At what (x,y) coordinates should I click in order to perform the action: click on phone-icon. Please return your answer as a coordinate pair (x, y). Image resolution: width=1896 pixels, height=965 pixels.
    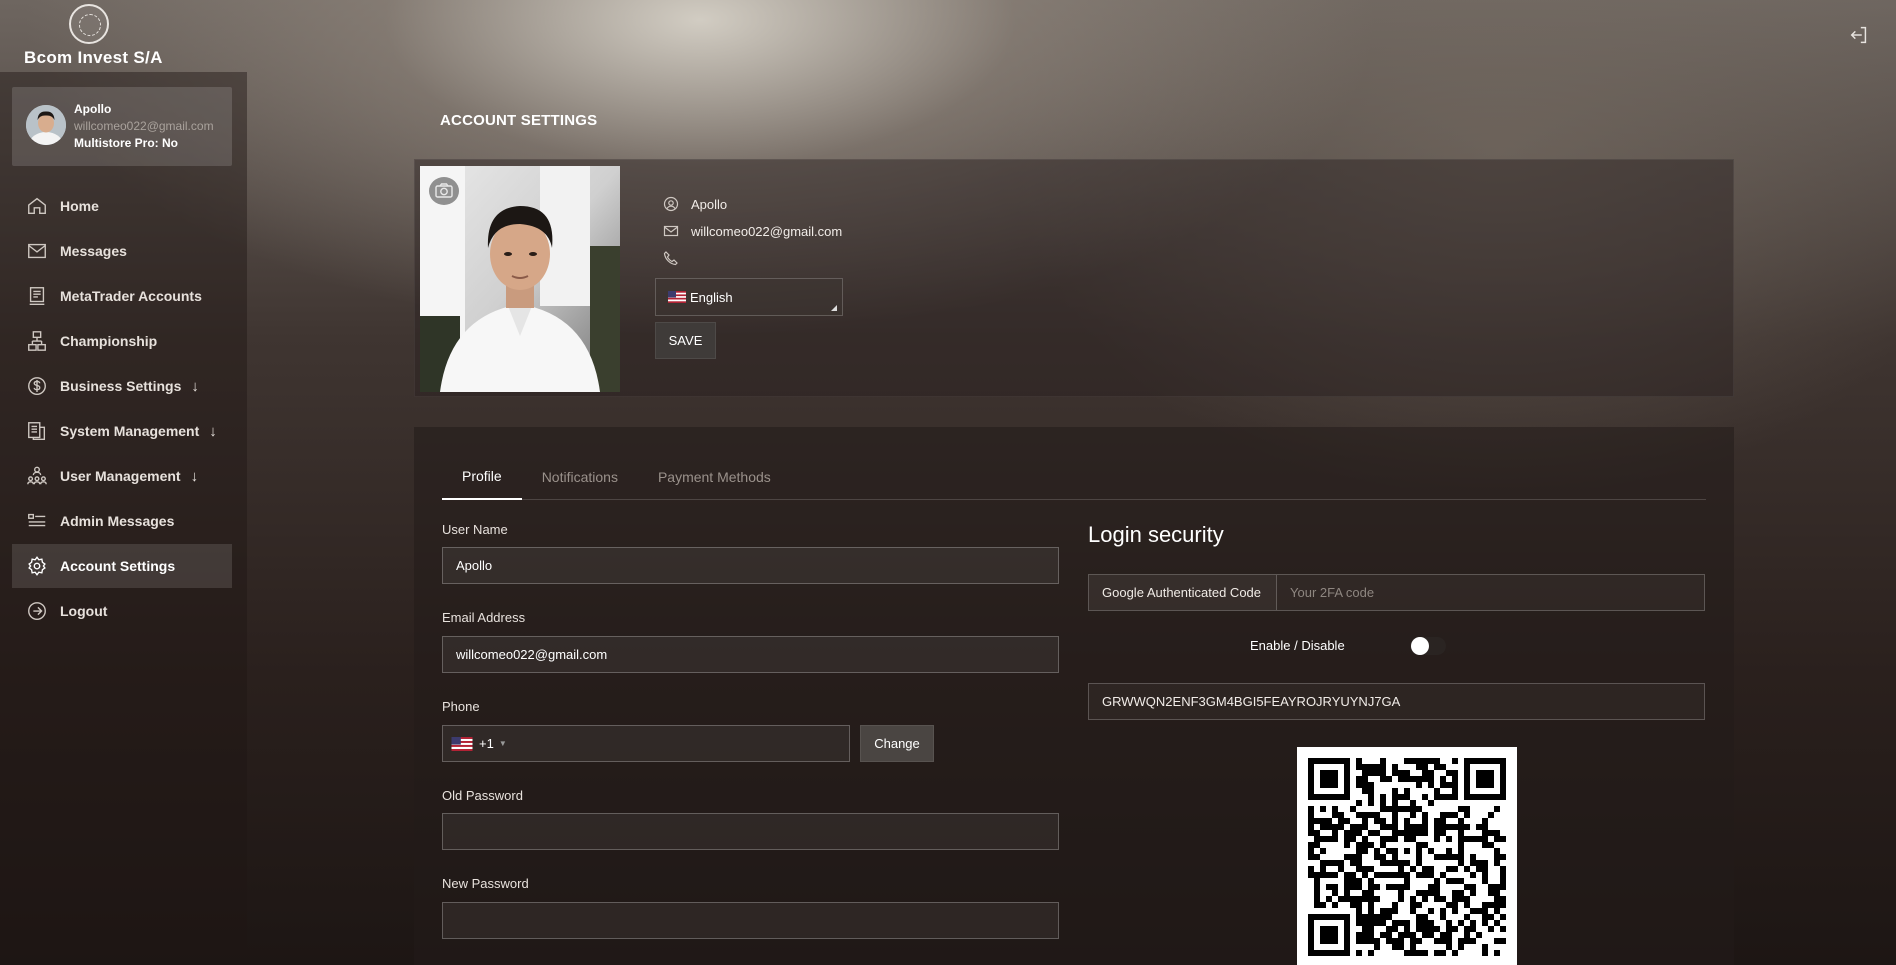
    Looking at the image, I should click on (670, 258).